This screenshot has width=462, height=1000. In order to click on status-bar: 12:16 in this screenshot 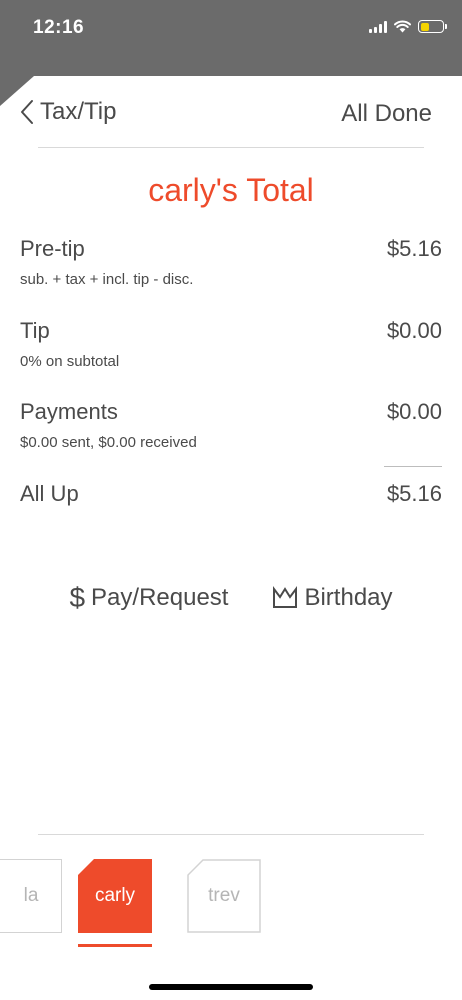, I will do `click(231, 38)`.